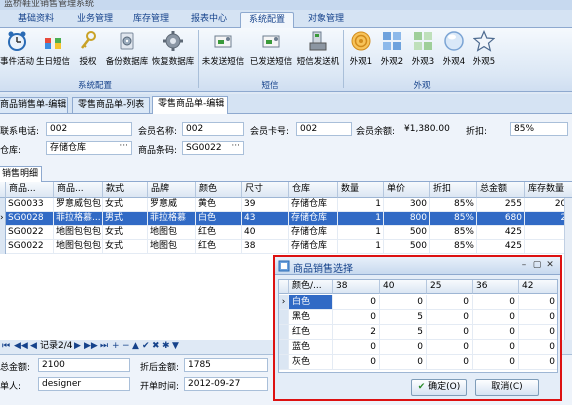  What do you see at coordinates (548, 190) in the screenshot?
I see `grid-column-header: 库存数量` at bounding box center [548, 190].